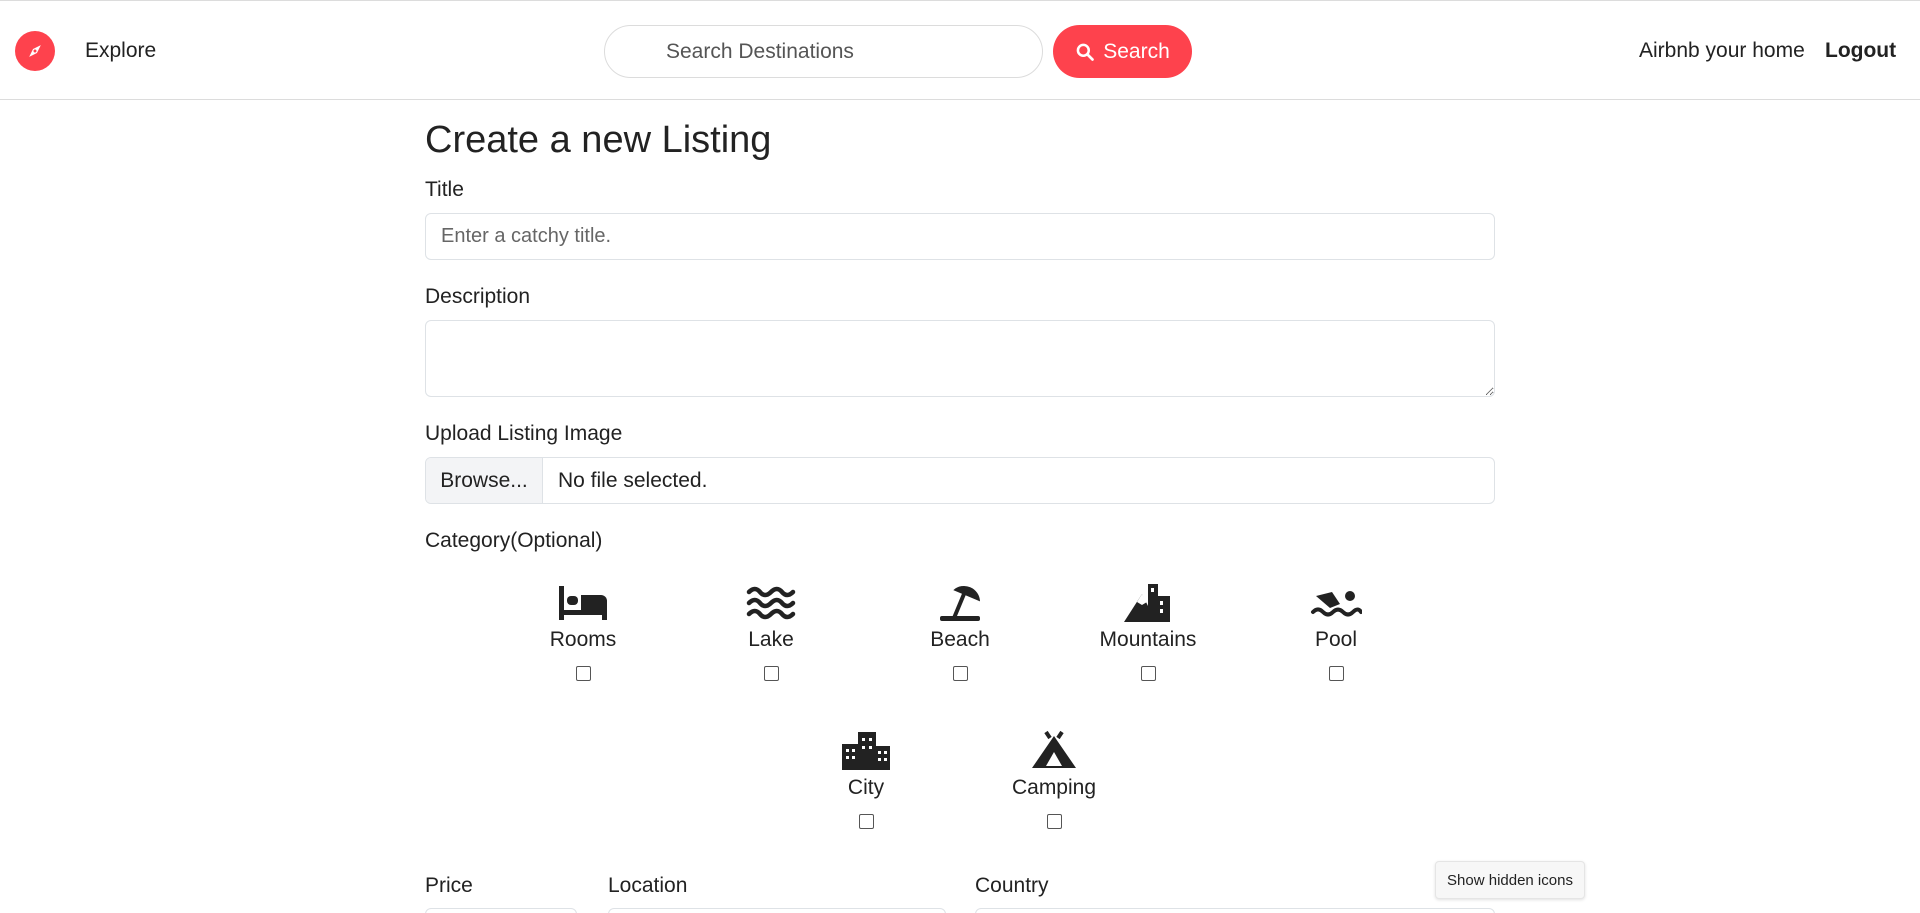 This screenshot has height=913, width=1920. What do you see at coordinates (823, 51) in the screenshot?
I see `search-input` at bounding box center [823, 51].